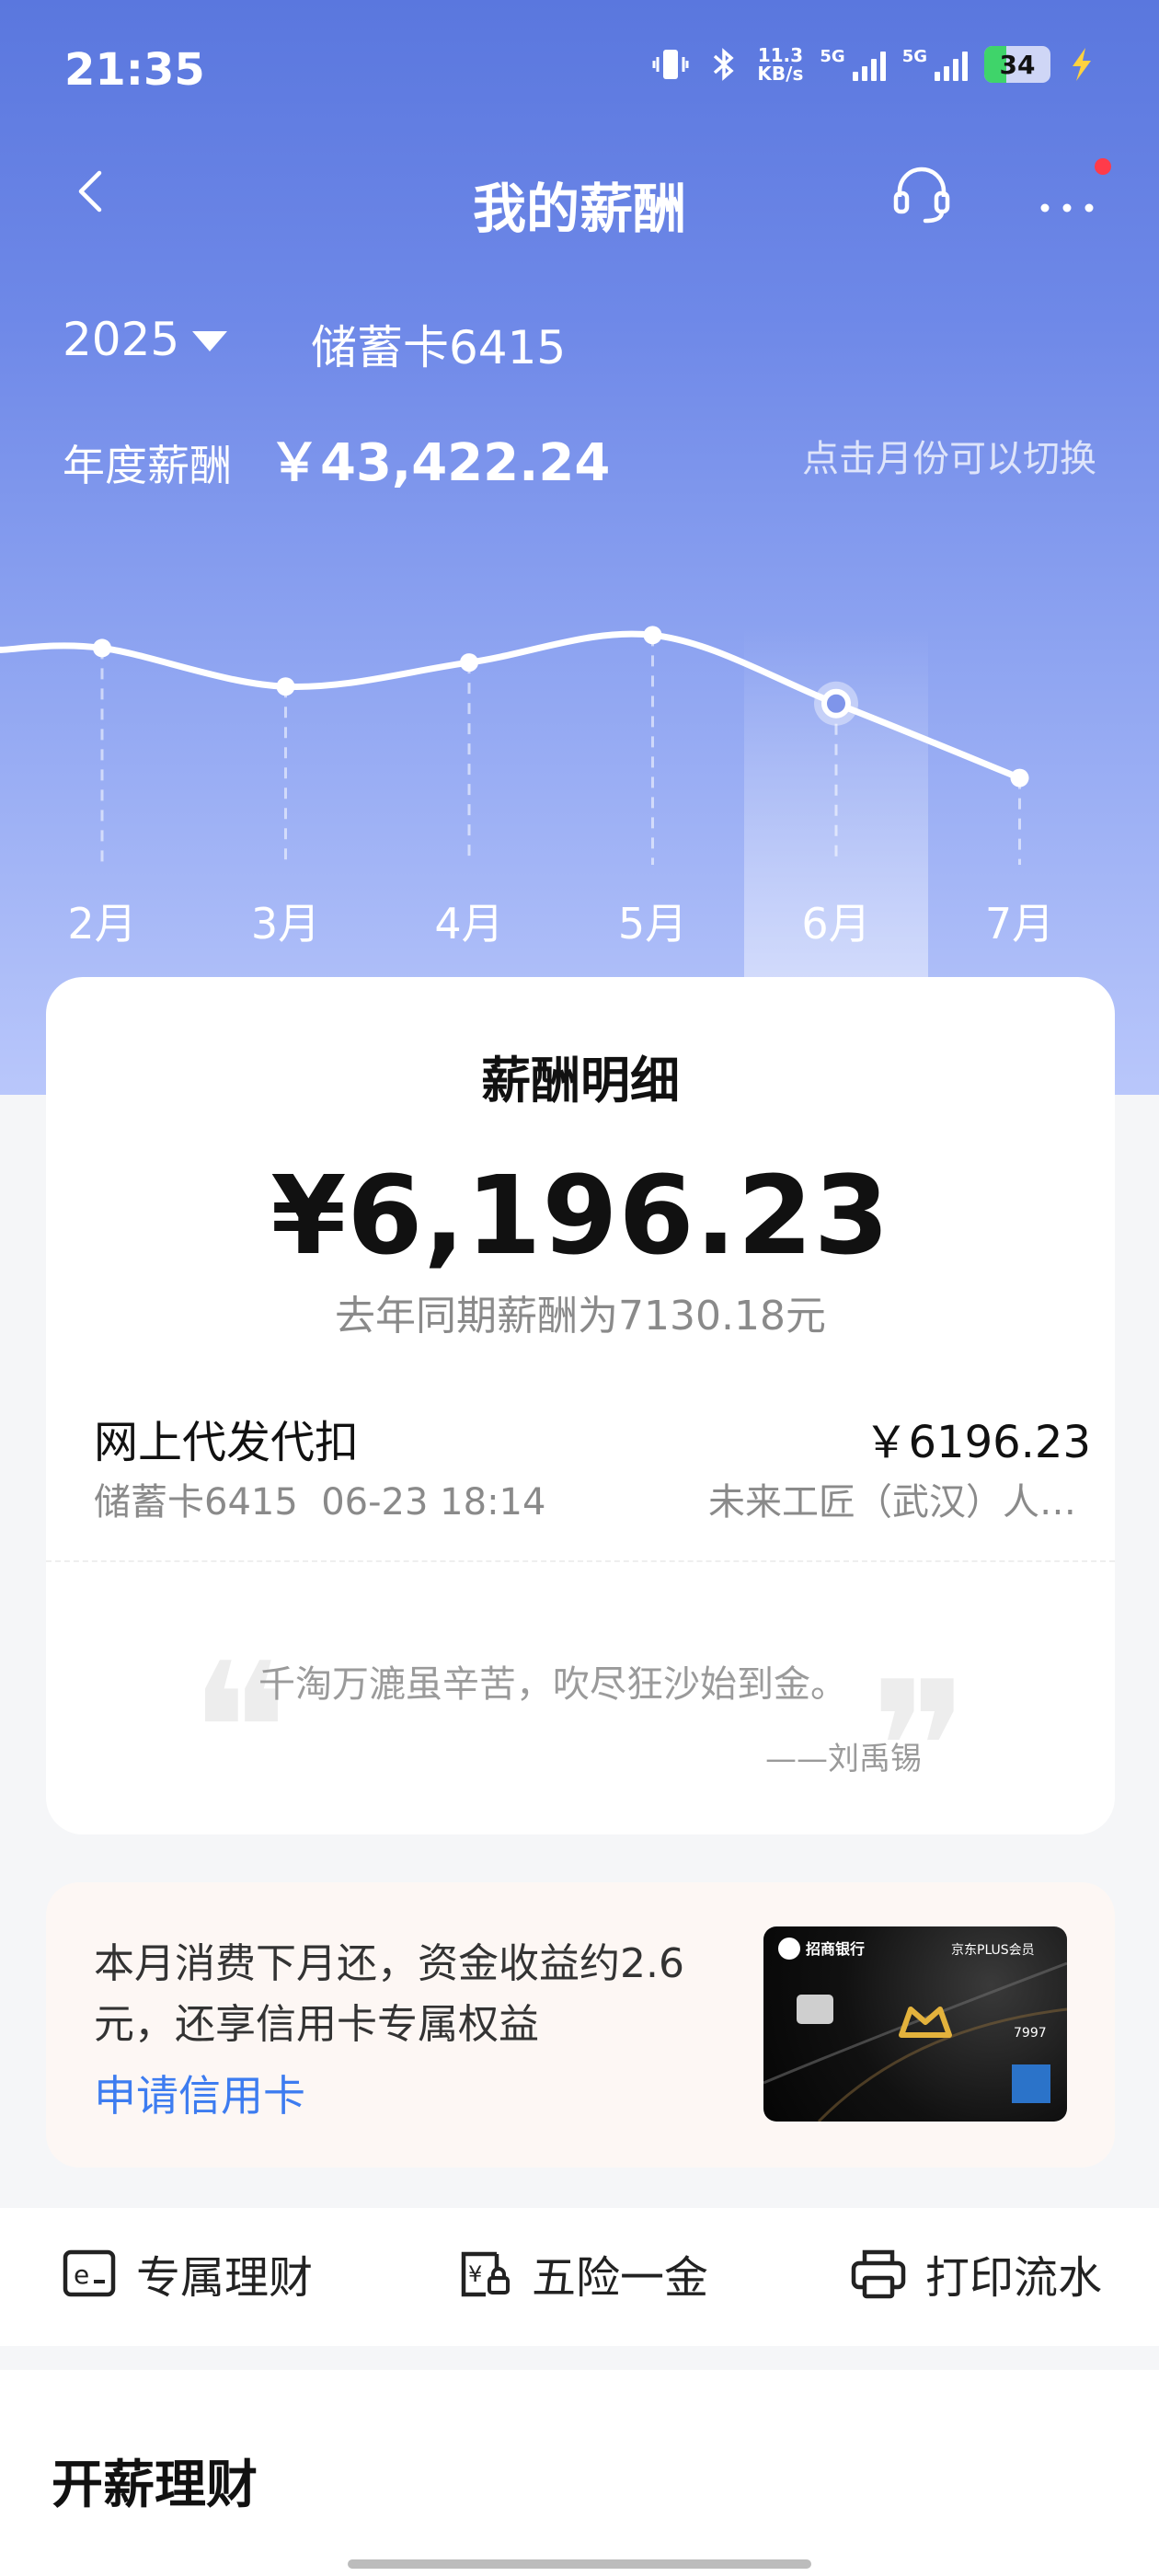  I want to click on nav-bar: 我的薪酬, so click(579, 193).